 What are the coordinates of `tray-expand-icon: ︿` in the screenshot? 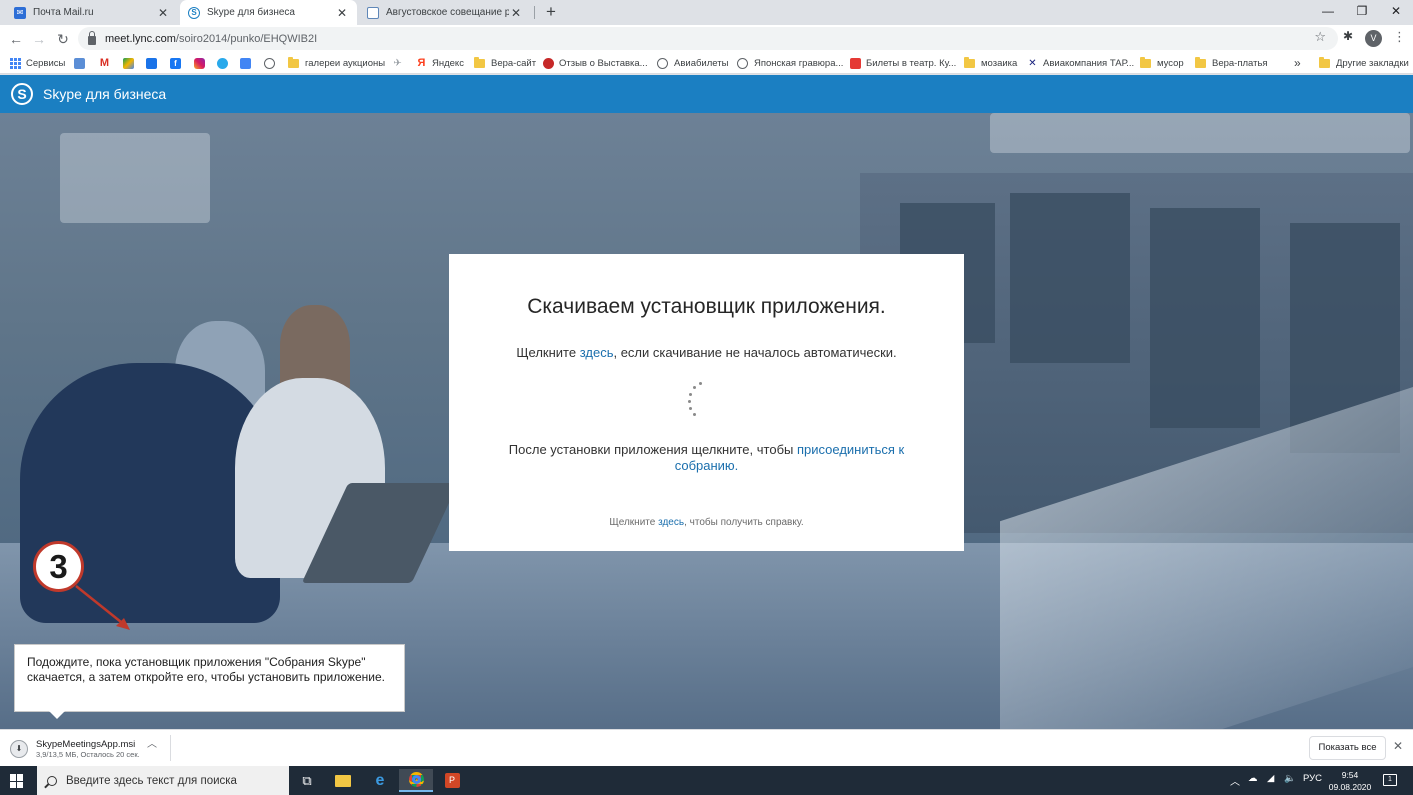 It's located at (1235, 780).